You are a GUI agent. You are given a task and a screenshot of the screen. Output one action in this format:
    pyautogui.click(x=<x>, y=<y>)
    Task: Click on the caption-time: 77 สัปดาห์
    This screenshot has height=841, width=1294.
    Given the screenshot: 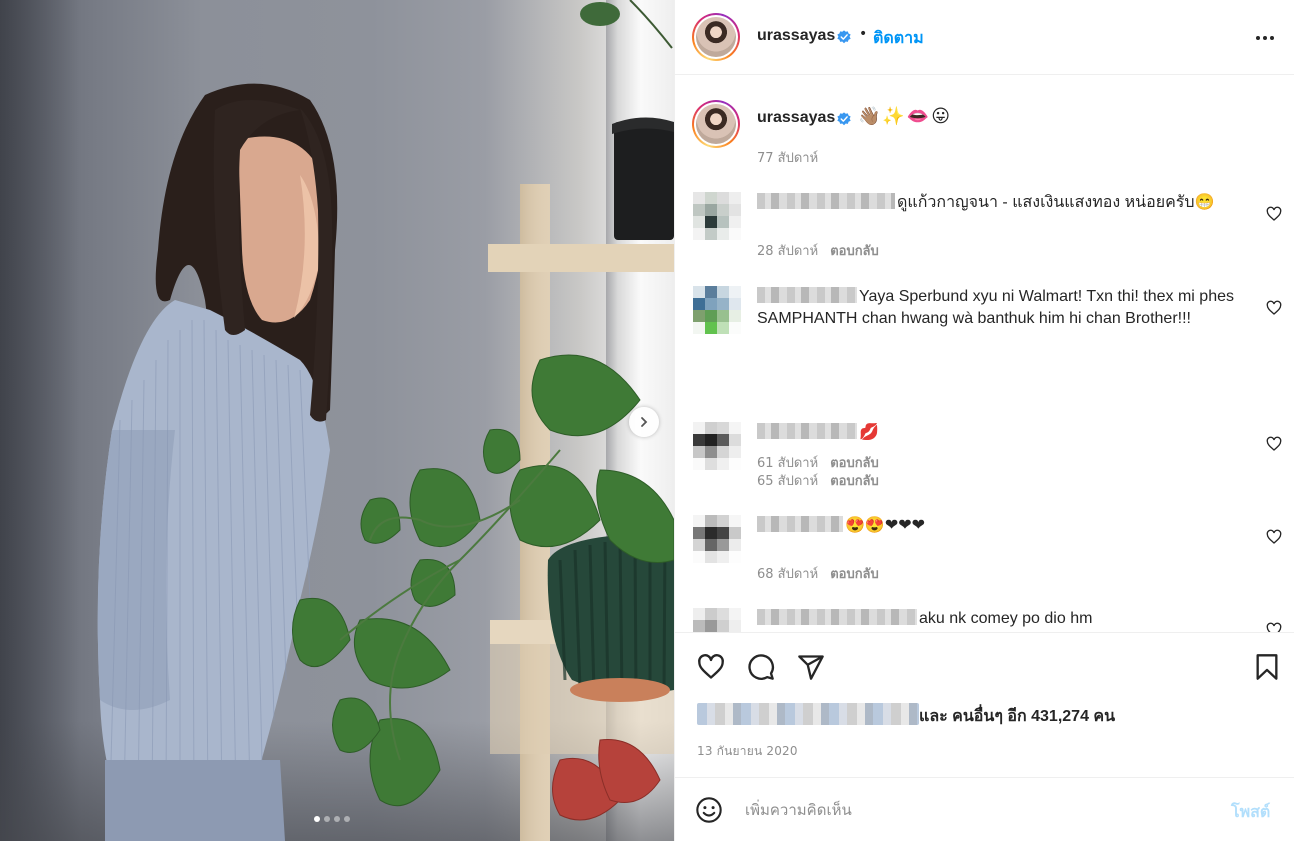 What is the action you would take?
    pyautogui.click(x=787, y=157)
    